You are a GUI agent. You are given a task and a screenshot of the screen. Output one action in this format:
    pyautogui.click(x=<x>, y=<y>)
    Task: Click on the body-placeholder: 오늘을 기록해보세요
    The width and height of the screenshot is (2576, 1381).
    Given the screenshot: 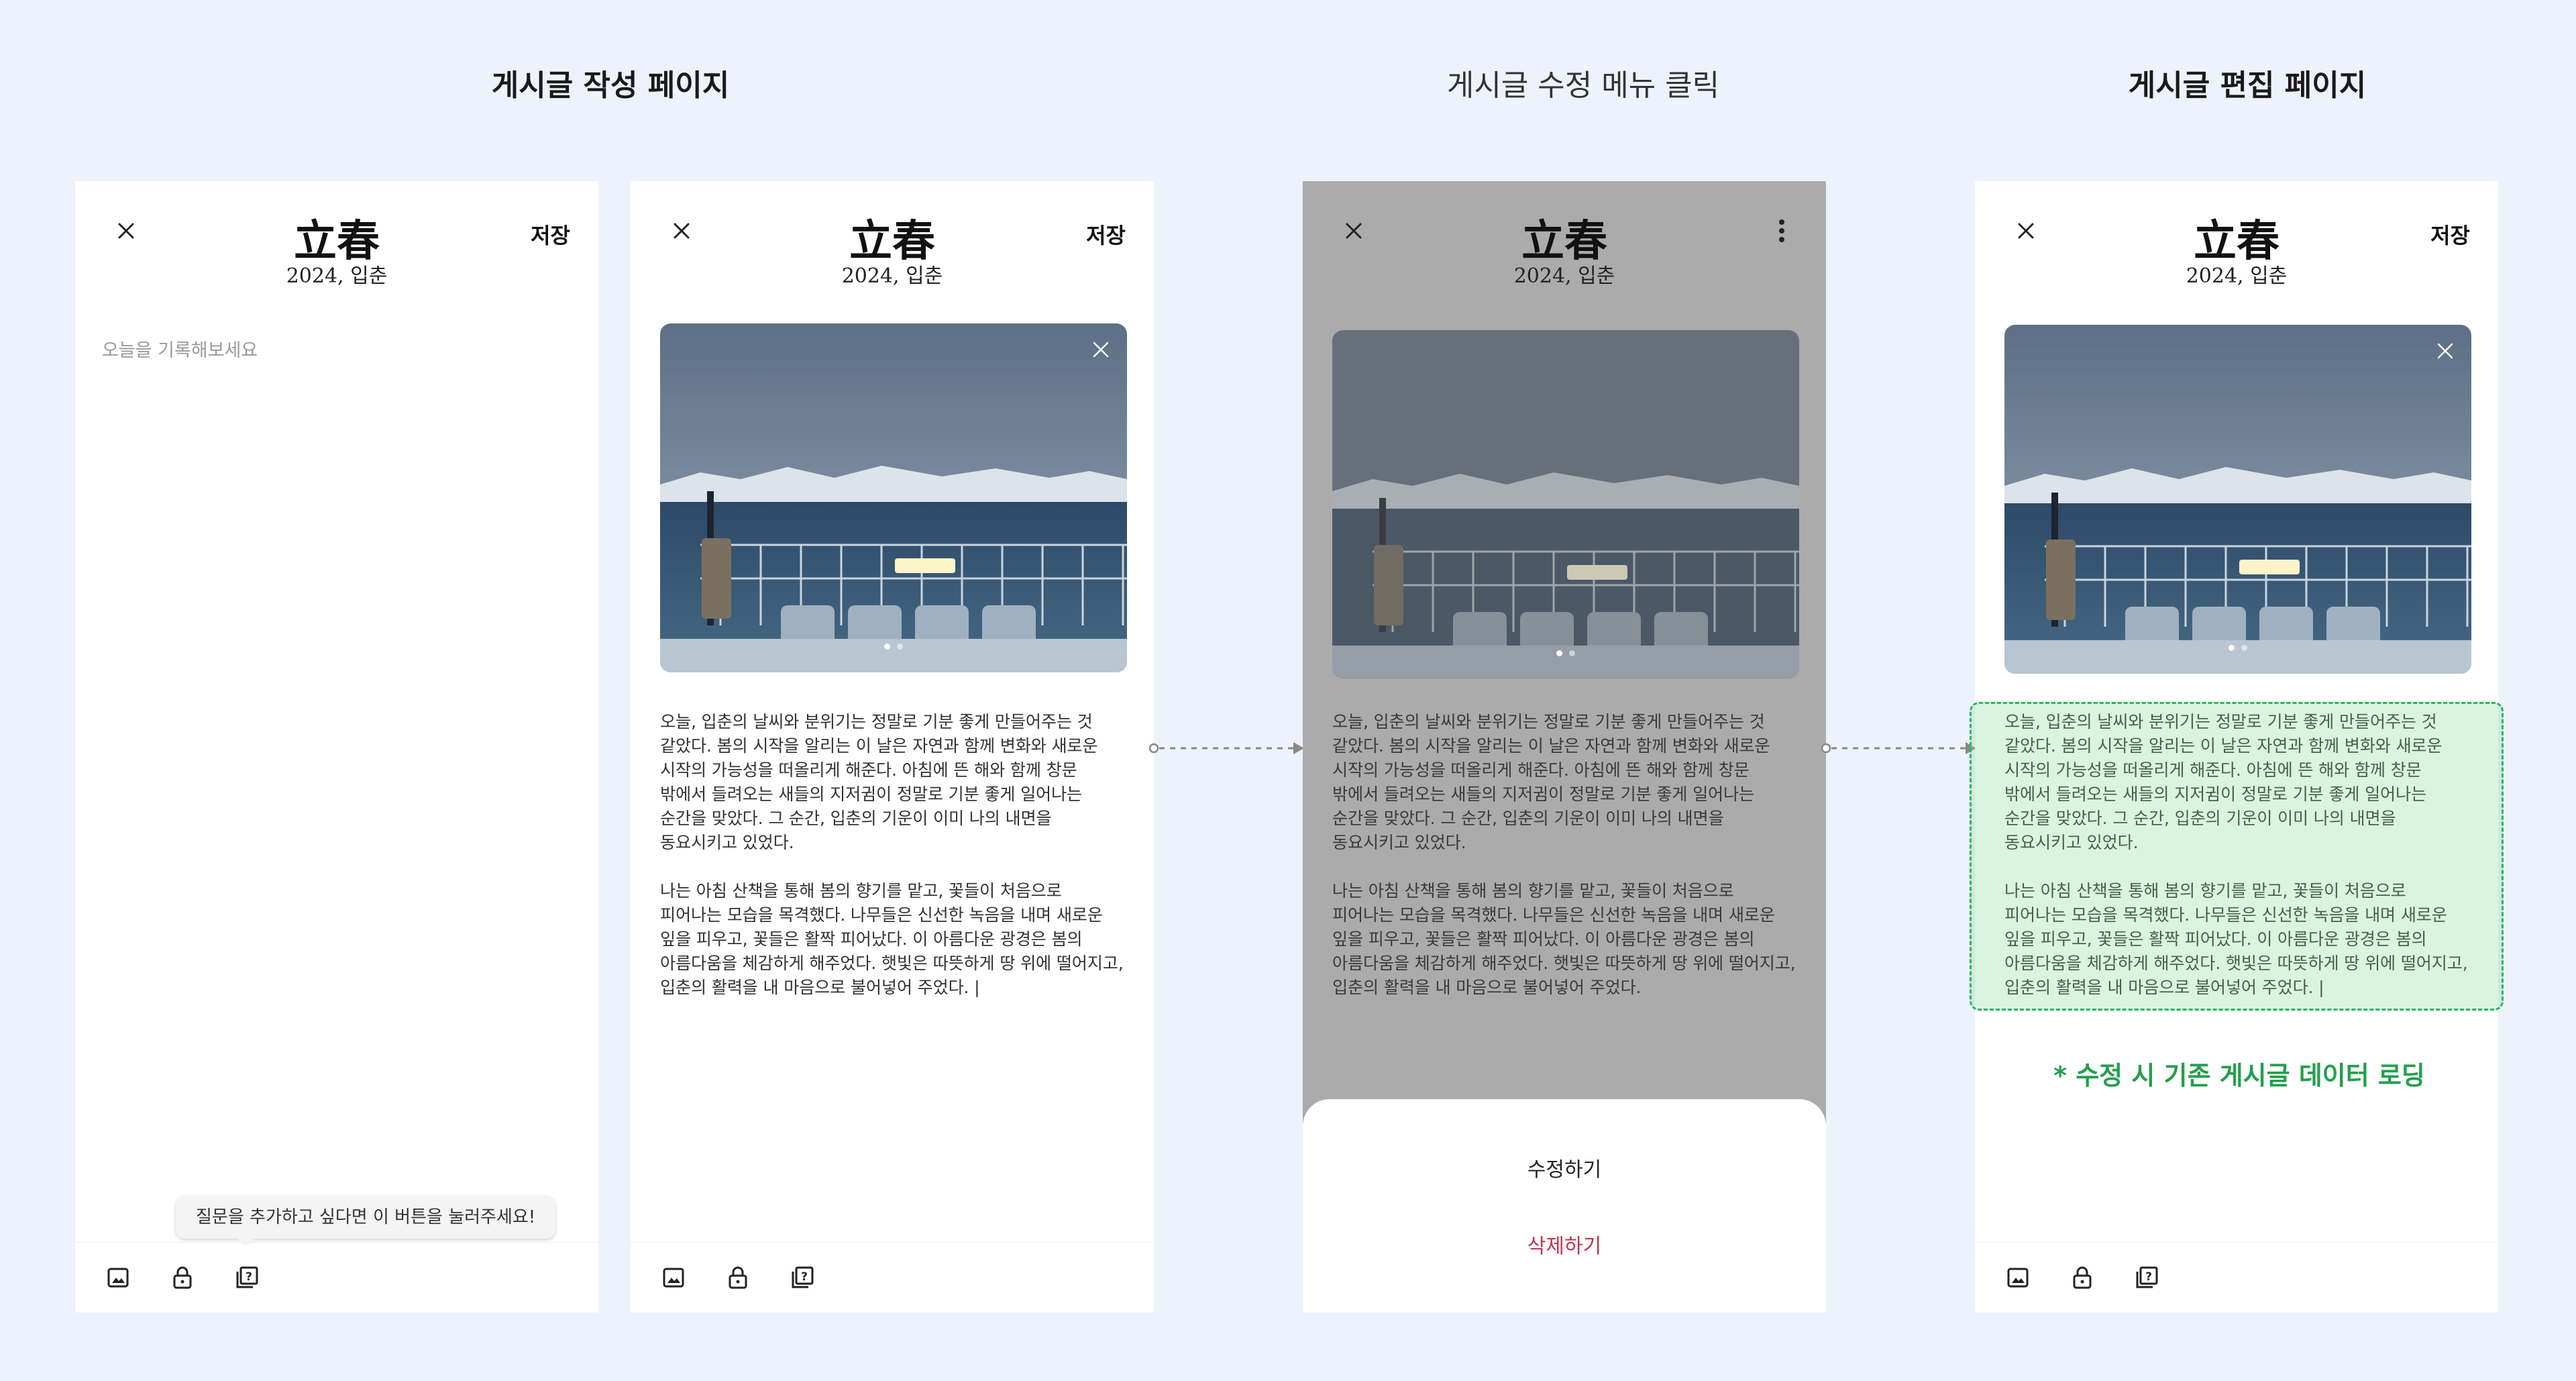 What is the action you would take?
    pyautogui.click(x=180, y=349)
    